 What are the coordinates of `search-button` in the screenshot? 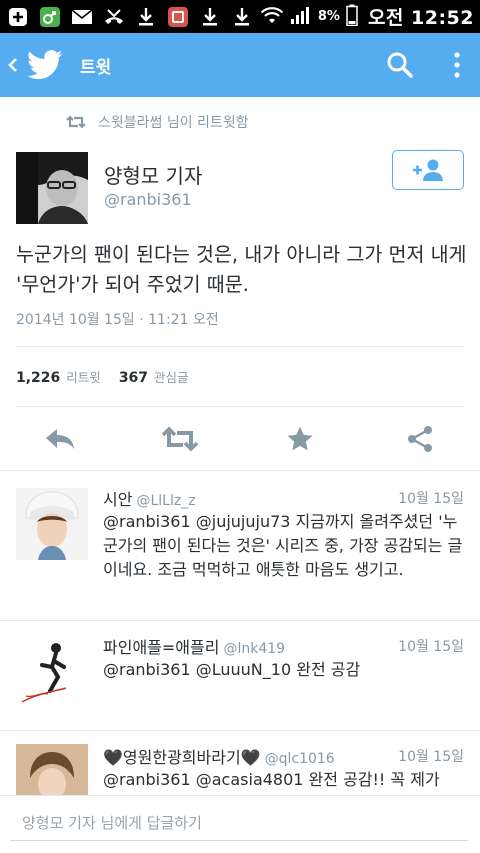 It's located at (400, 65).